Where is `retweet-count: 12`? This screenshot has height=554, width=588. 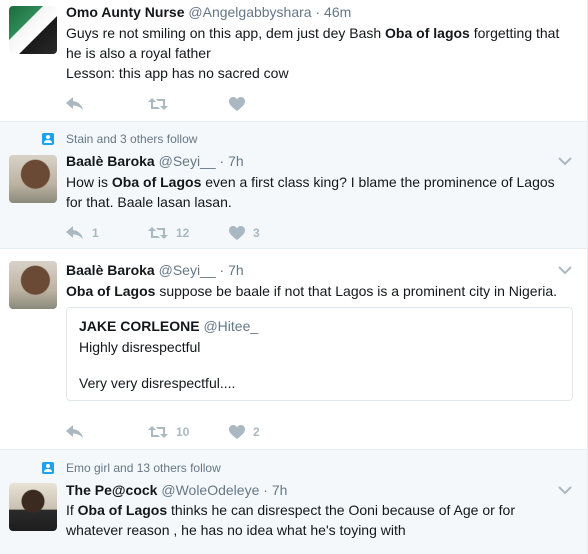 retweet-count: 12 is located at coordinates (183, 233).